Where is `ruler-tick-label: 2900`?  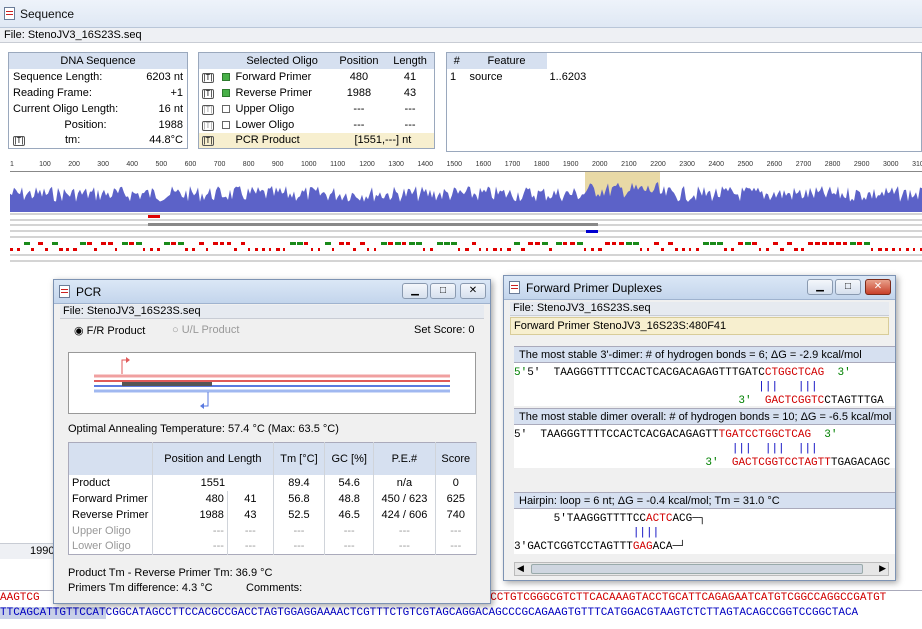 ruler-tick-label: 2900 is located at coordinates (861, 164).